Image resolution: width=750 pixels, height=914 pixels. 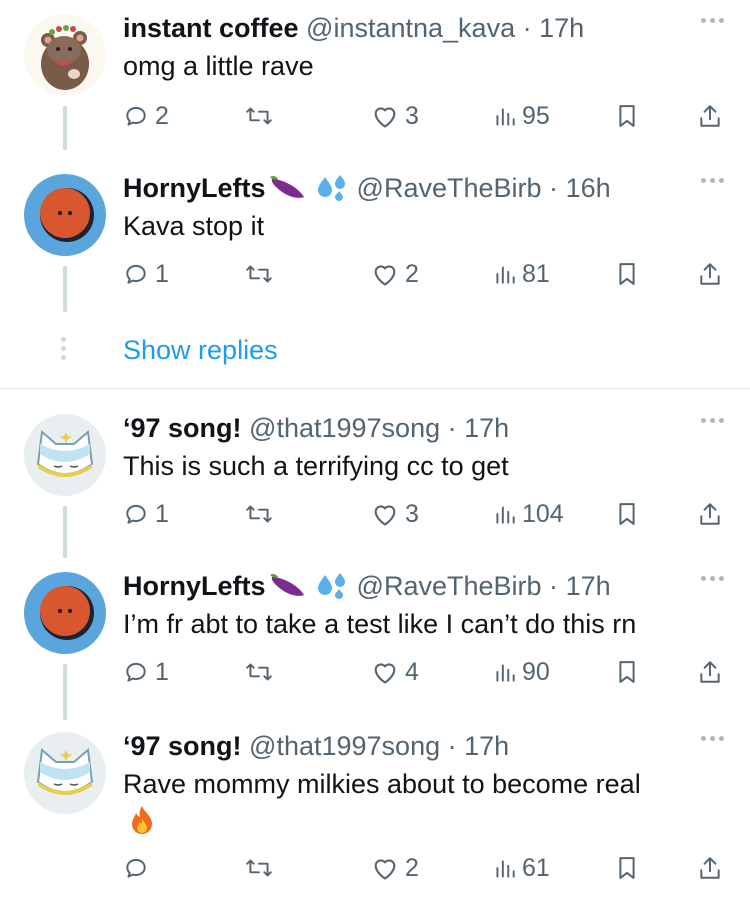 I want to click on tweet-header: instant coffee @instantna_kava · 17h, so click(x=353, y=28).